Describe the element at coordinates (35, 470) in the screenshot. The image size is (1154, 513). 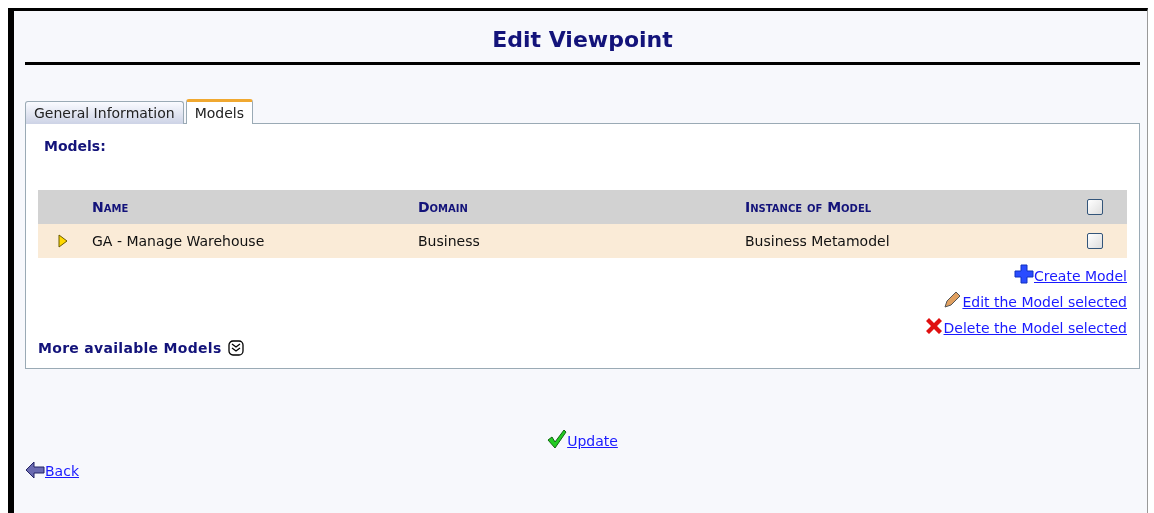
I see `back-arrow-icon` at that location.